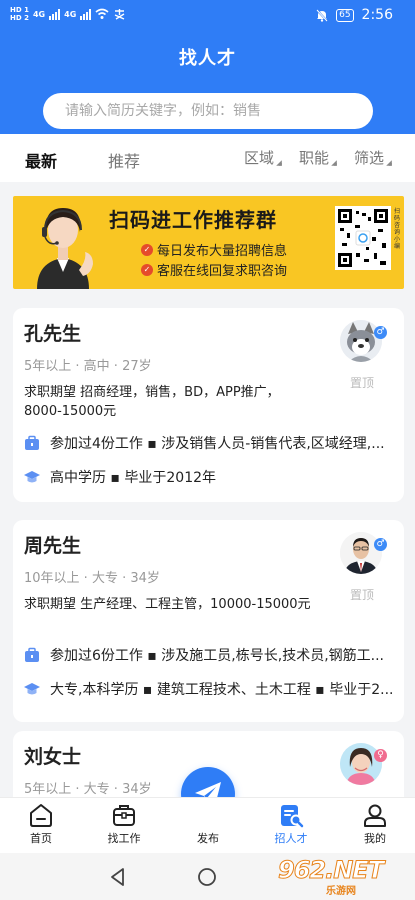 The height and width of the screenshot is (900, 415). I want to click on status-time: 2:56, so click(377, 15).